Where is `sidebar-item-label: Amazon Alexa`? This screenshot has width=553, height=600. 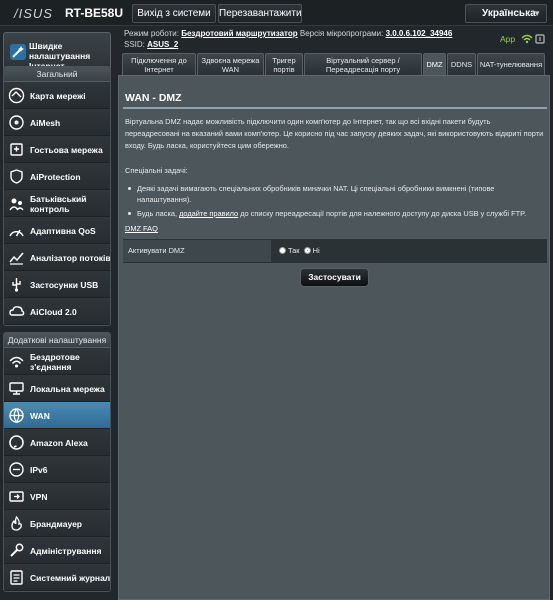
sidebar-item-label: Amazon Alexa is located at coordinates (59, 442).